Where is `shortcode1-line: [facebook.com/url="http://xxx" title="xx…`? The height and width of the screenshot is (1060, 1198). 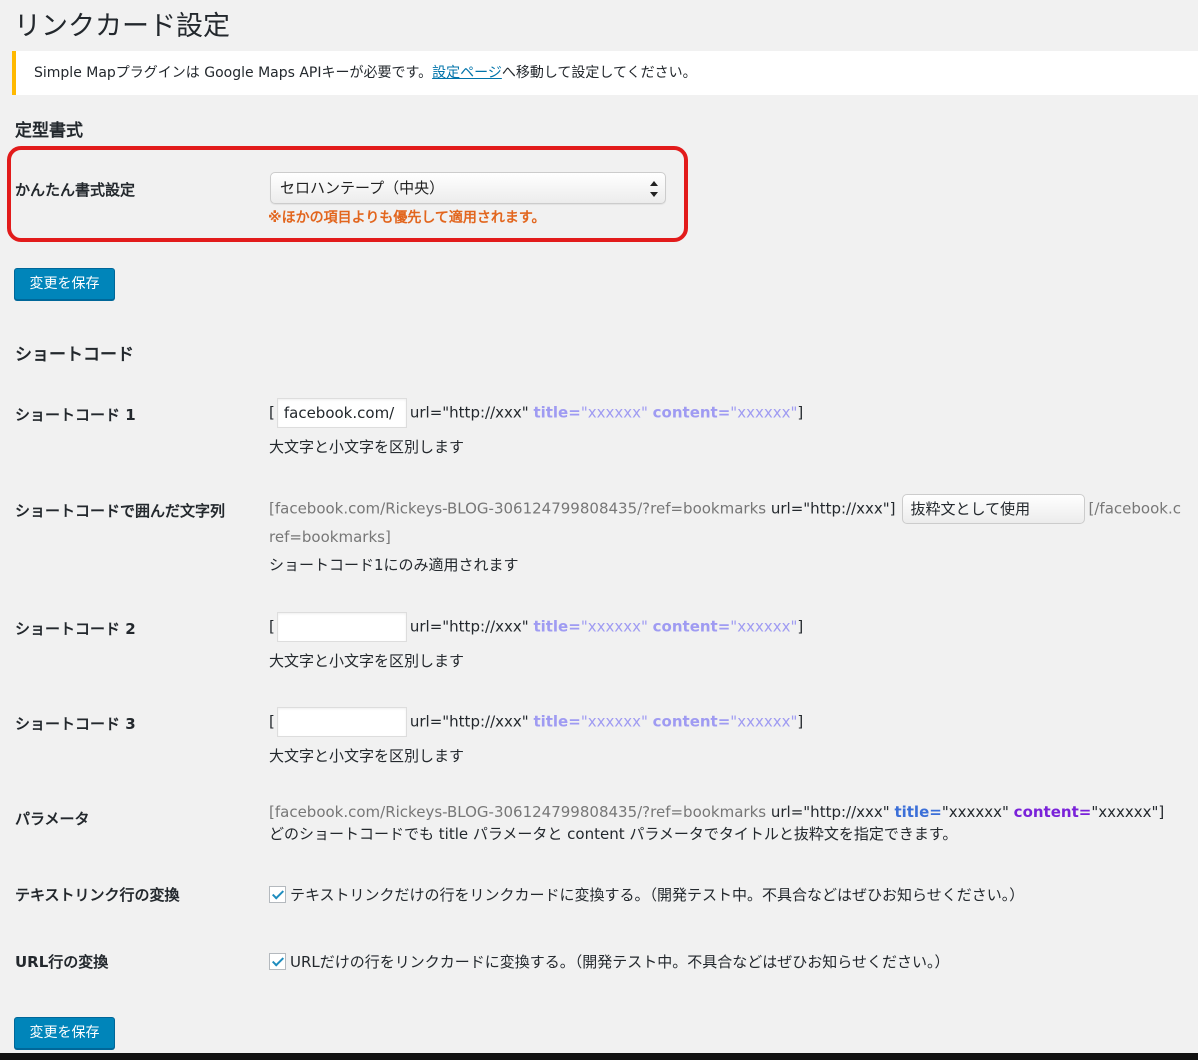
shortcode1-line: [facebook.com/url="http://xxx" title="xx… is located at coordinates (536, 413).